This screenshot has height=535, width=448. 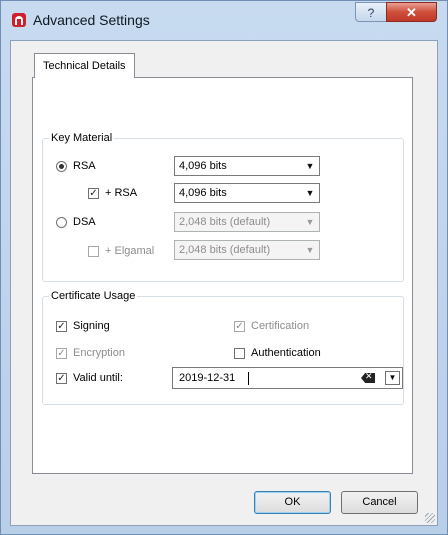 I want to click on certification-label: Certification, so click(x=280, y=326).